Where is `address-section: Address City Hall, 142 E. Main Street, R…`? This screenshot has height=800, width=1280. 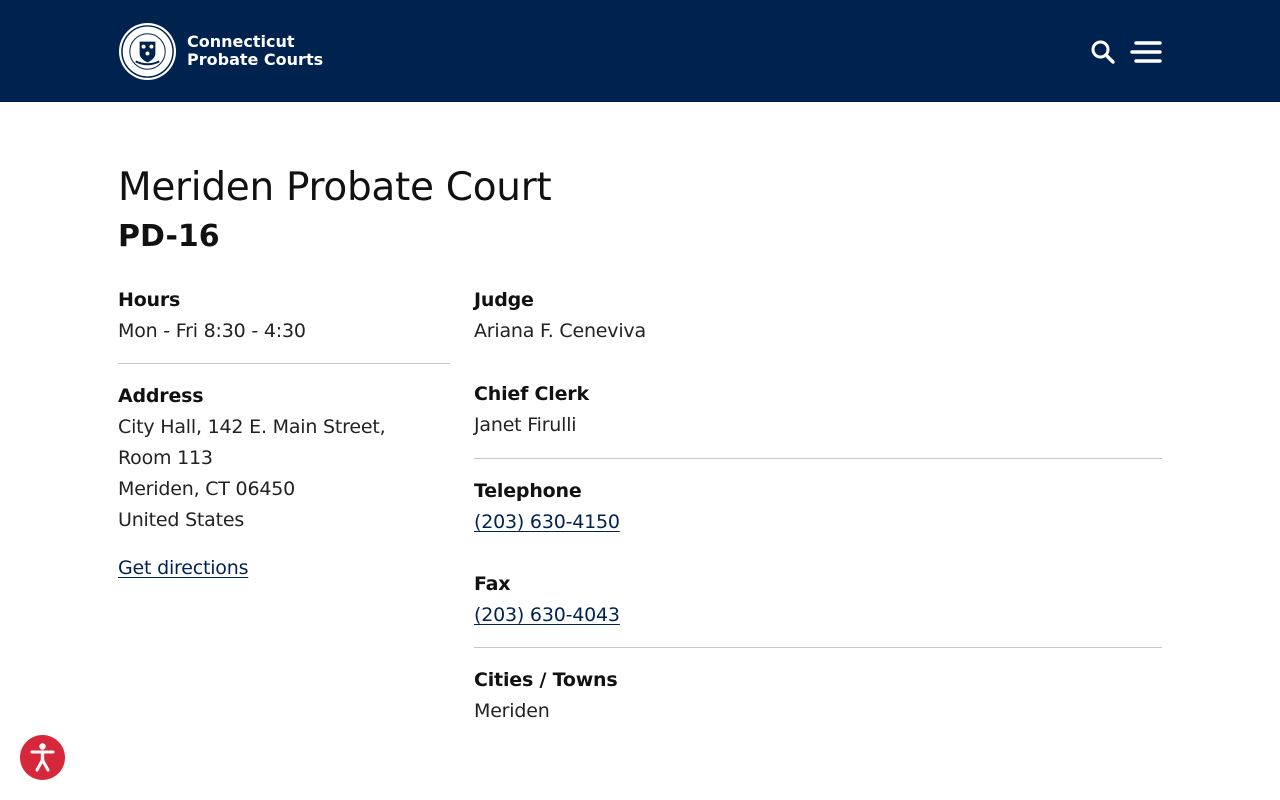 address-section: Address City Hall, 142 E. Main Street, R… is located at coordinates (284, 459).